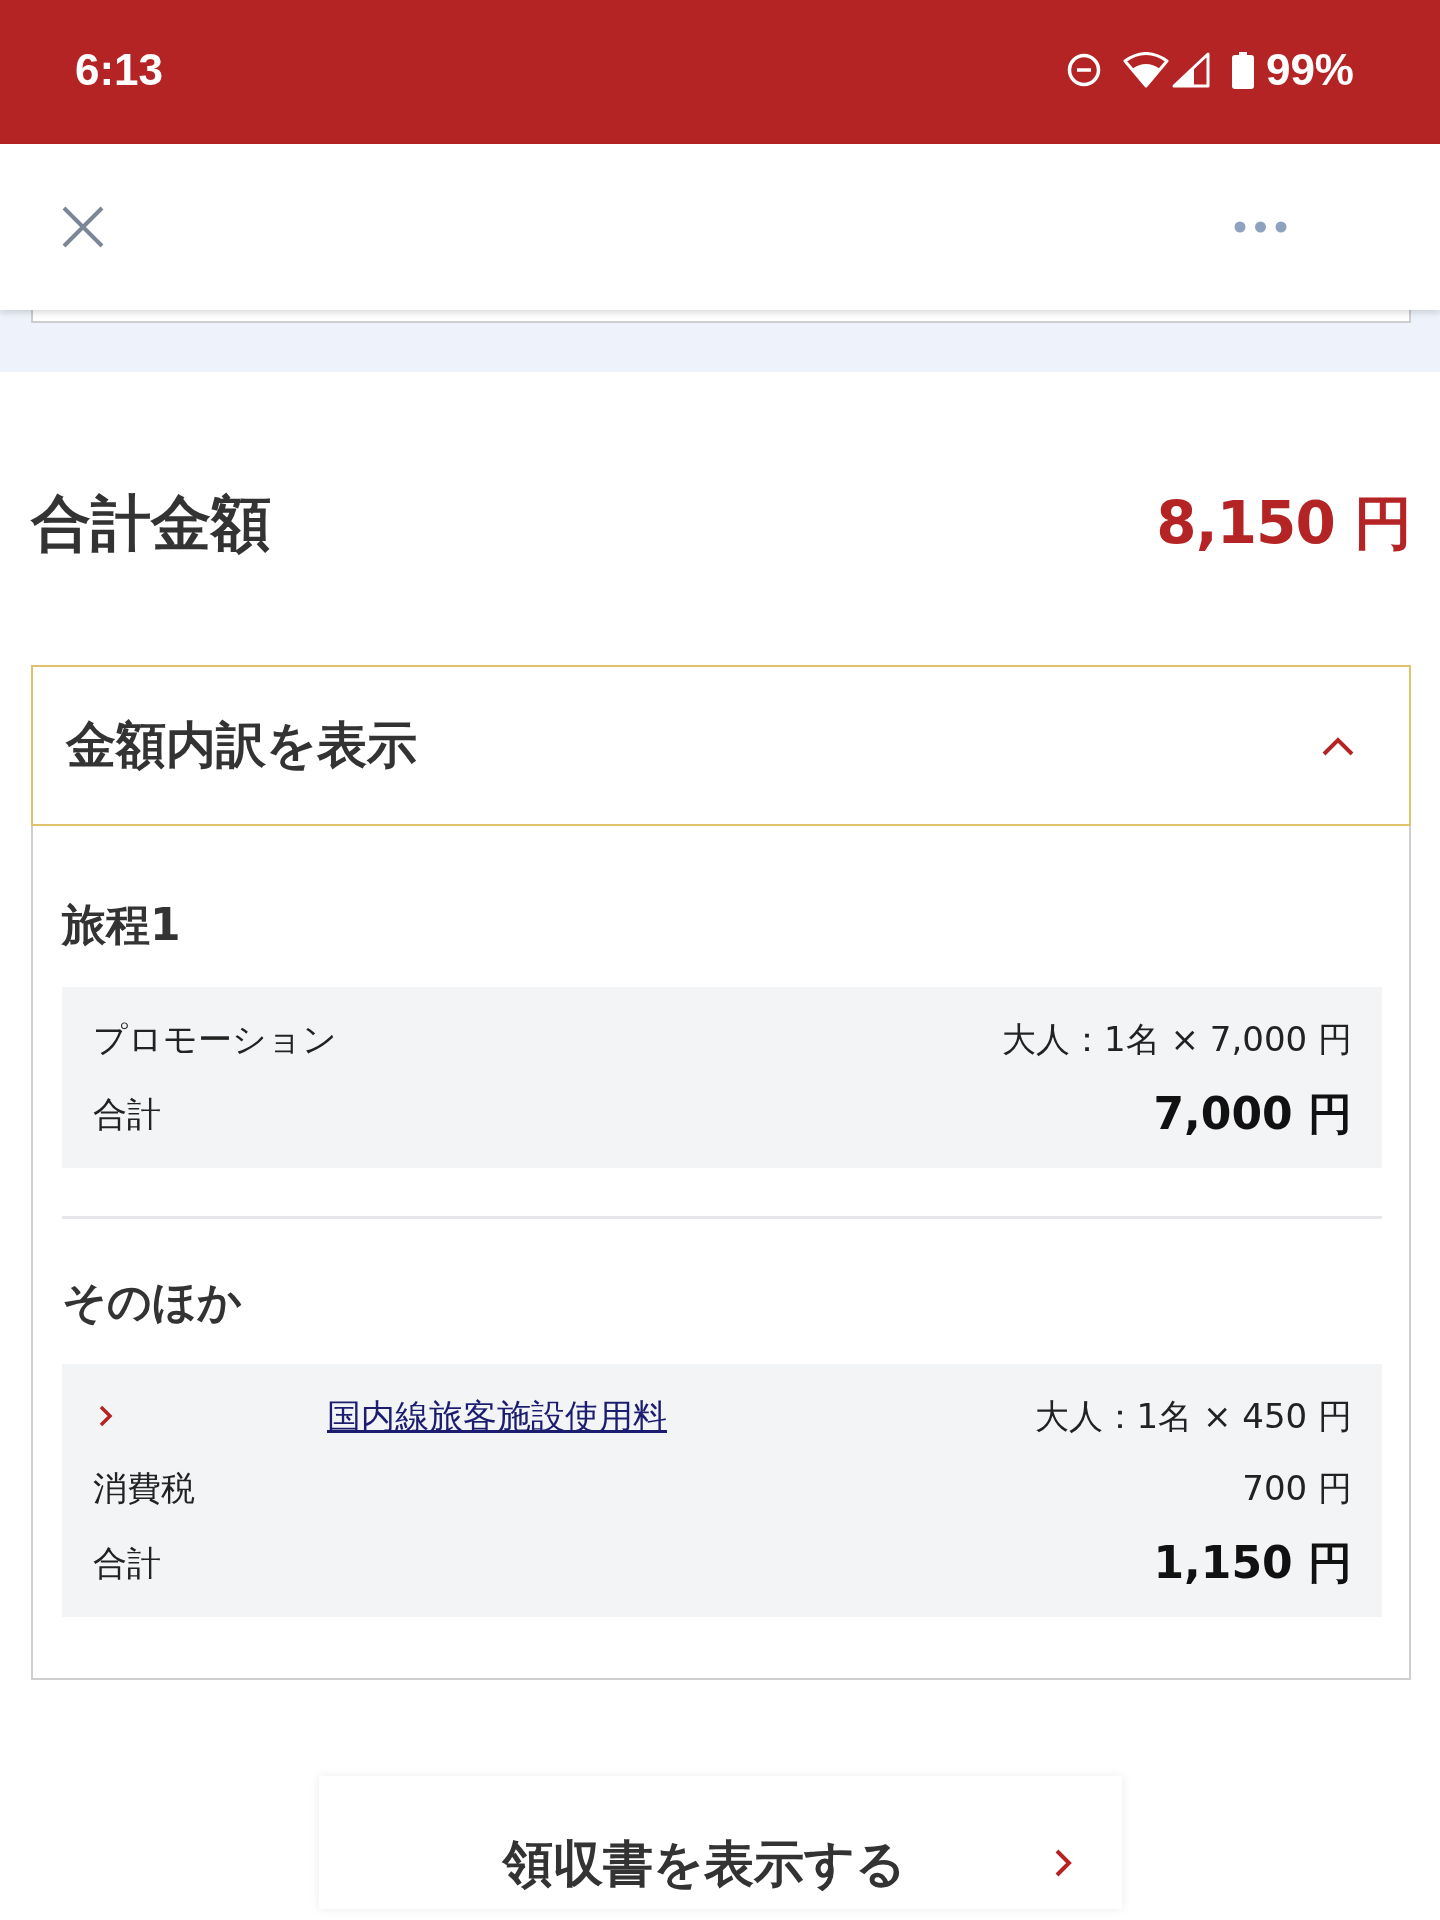 This screenshot has height=1920, width=1440. Describe the element at coordinates (1193, 1416) in the screenshot. I see `row-value: 大人：1名 × 450 円` at that location.